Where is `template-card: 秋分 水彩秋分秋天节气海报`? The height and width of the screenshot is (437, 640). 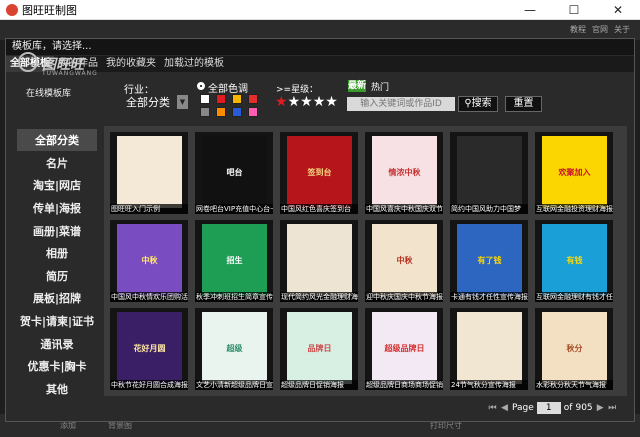 template-card: 秋分 水彩秋分秋天节气海报 is located at coordinates (574, 349).